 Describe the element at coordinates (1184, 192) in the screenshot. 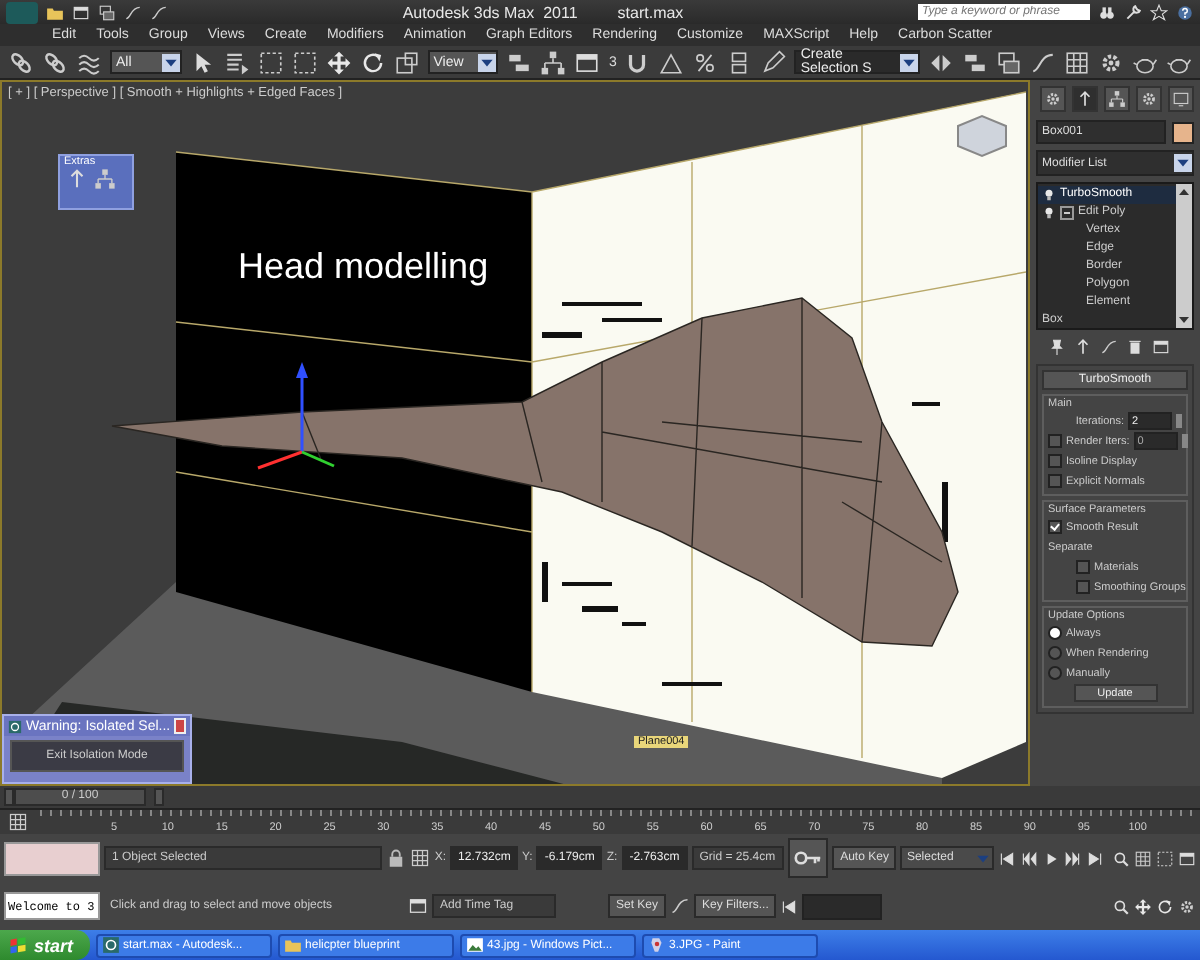

I see `up-arrow-icon` at that location.